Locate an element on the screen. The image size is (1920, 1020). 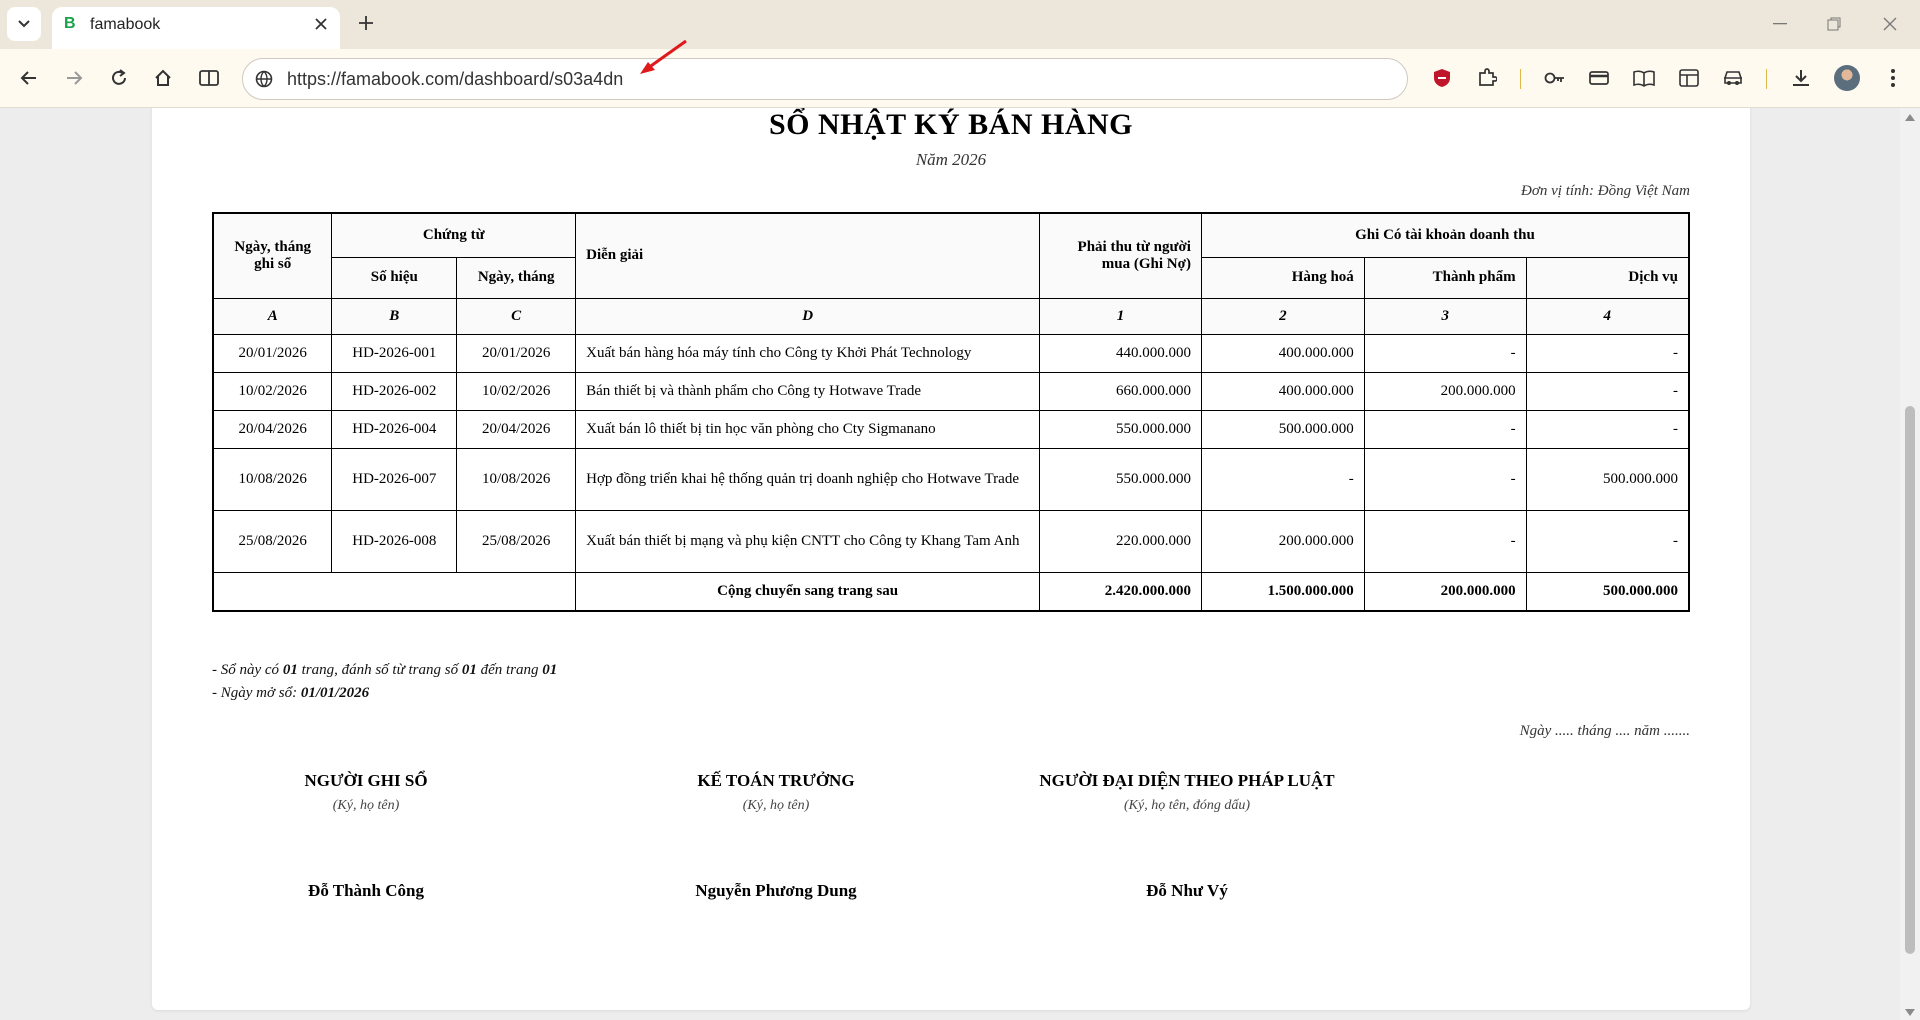
report-title: SỔ NHẬT KÝ BÁN HÀNG is located at coordinates (951, 124).